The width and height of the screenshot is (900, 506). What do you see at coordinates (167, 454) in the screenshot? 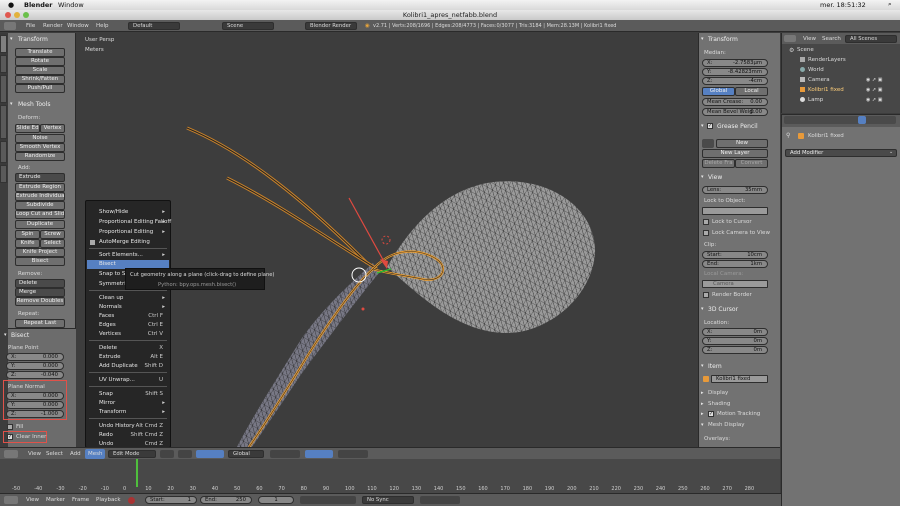
I see `shading-mode-icon` at bounding box center [167, 454].